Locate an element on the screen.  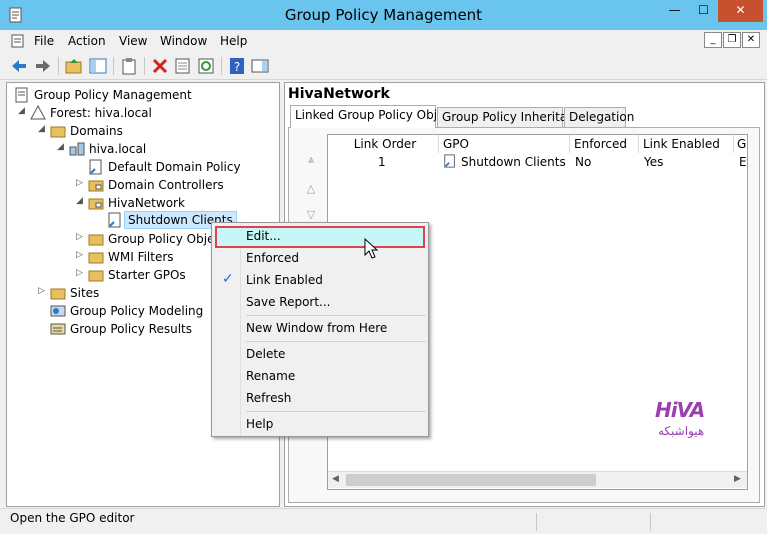
tree-item-gpm-root: Group Policy Management is located at coordinates (142, 95).